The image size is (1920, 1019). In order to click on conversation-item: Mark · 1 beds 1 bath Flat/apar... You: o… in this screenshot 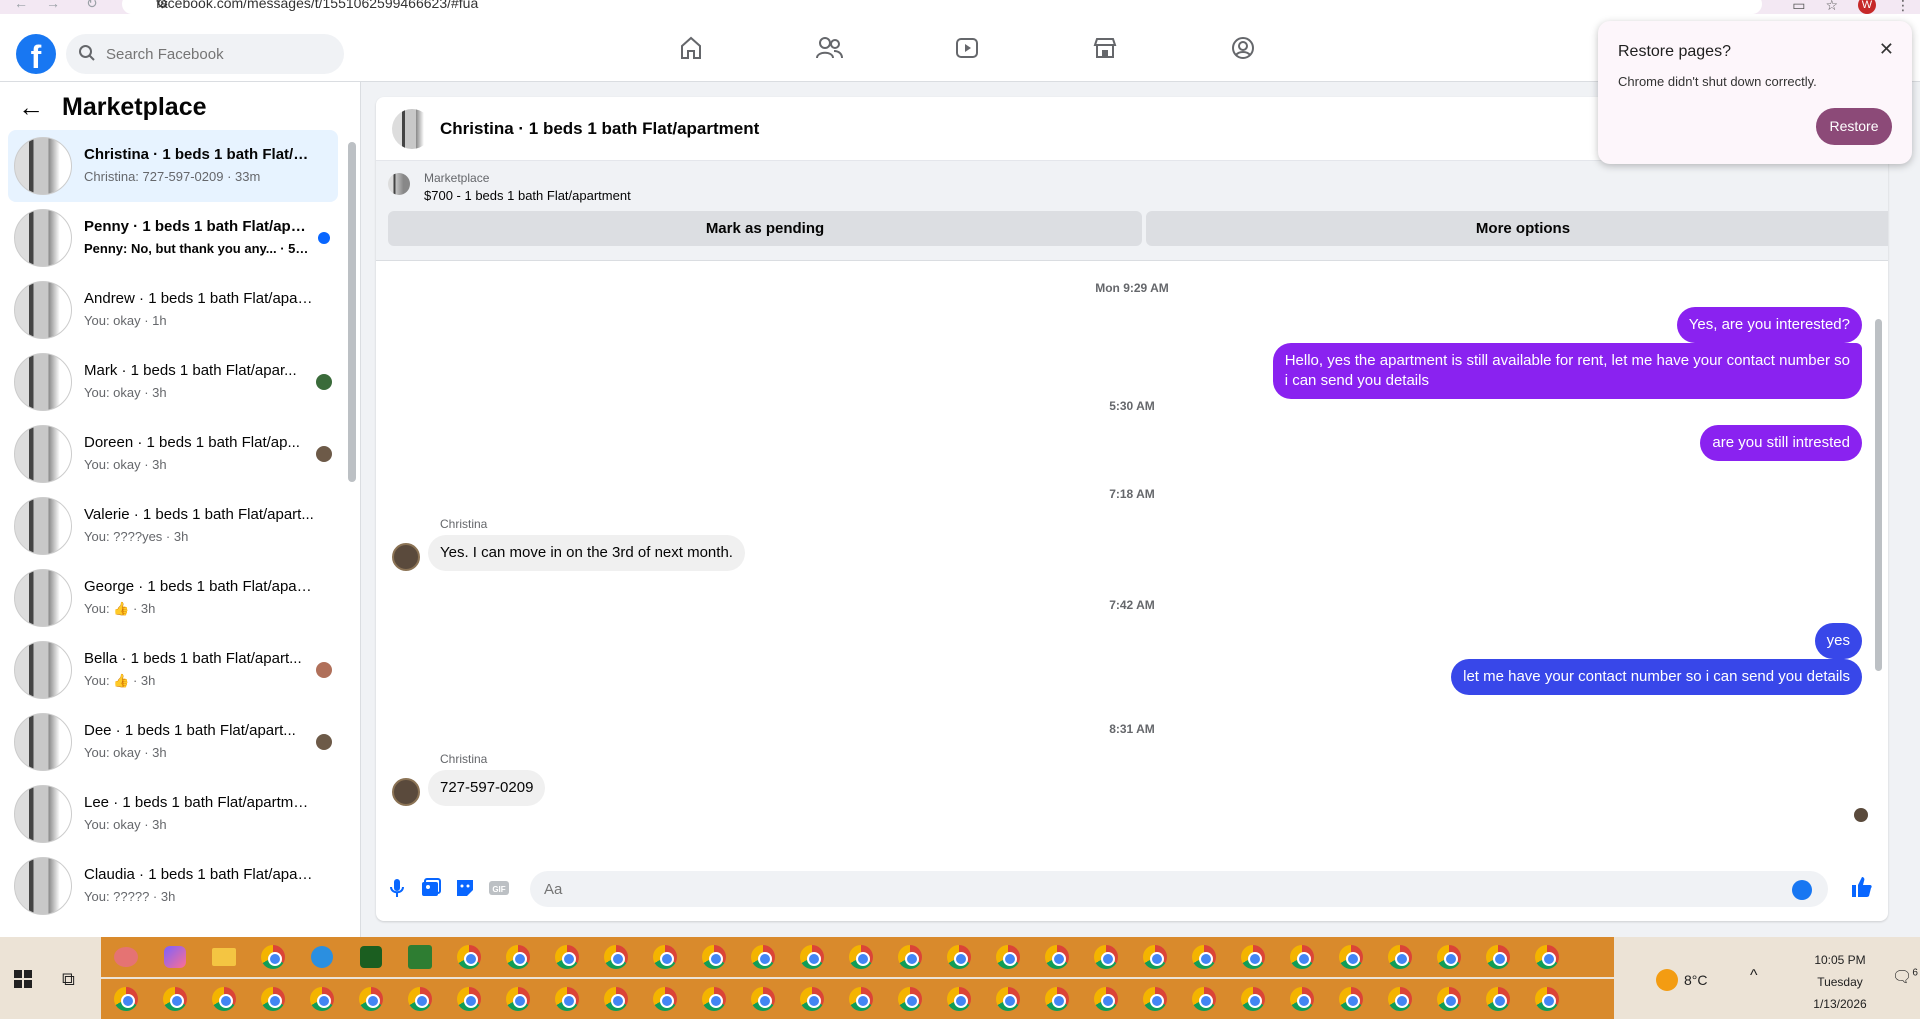, I will do `click(173, 382)`.